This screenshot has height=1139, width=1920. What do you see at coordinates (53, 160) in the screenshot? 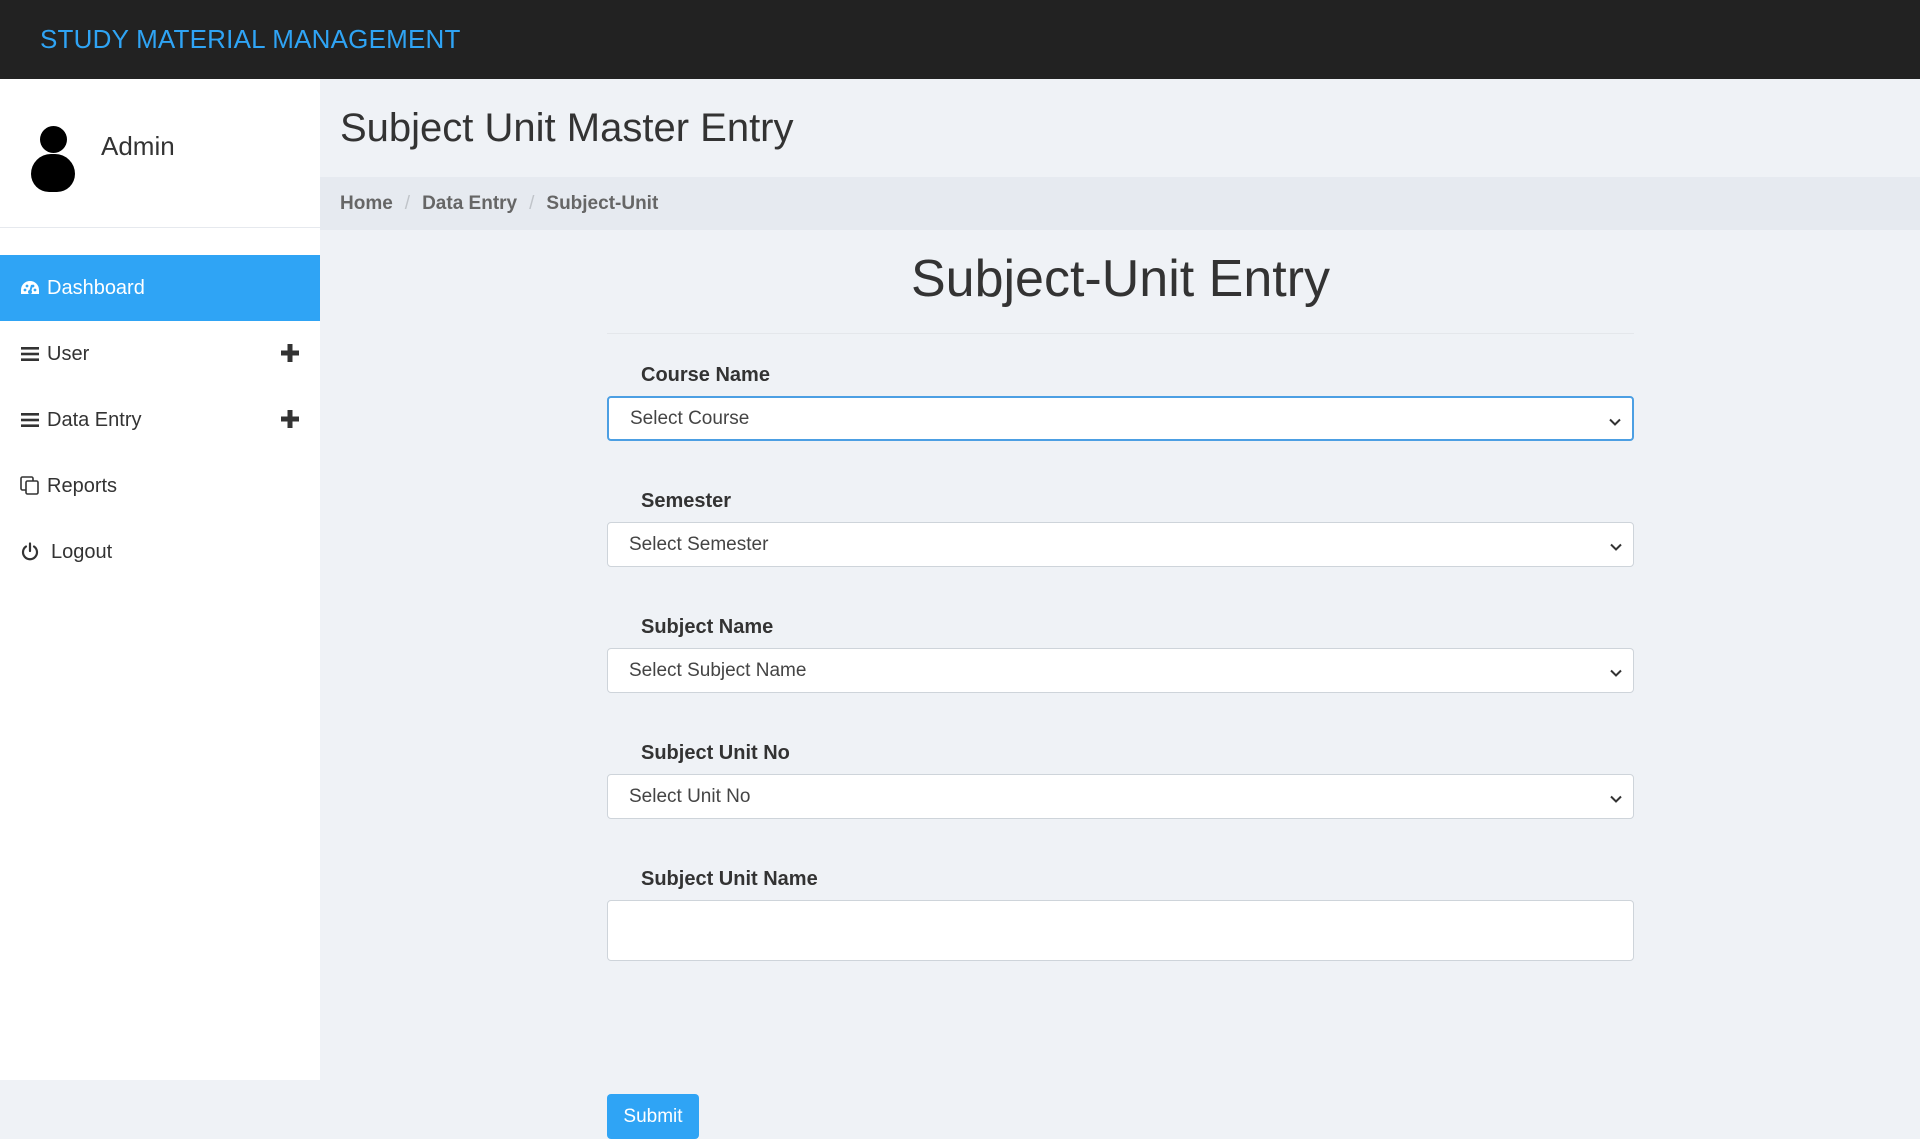
I see `user-avatar-icon` at bounding box center [53, 160].